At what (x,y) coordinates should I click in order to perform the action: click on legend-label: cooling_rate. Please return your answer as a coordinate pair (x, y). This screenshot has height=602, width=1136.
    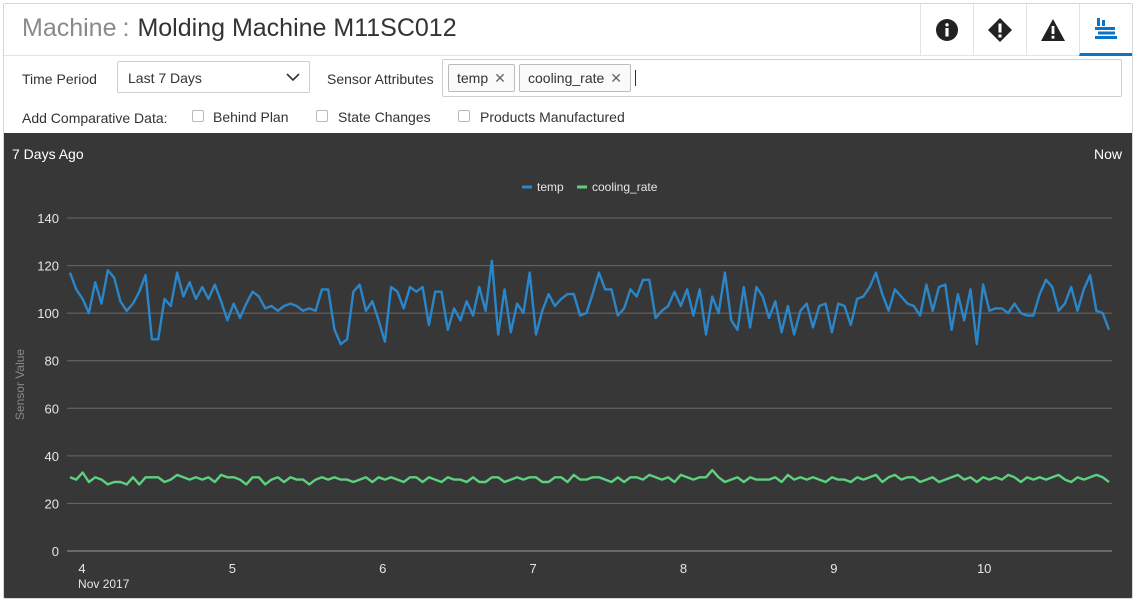
    Looking at the image, I should click on (625, 187).